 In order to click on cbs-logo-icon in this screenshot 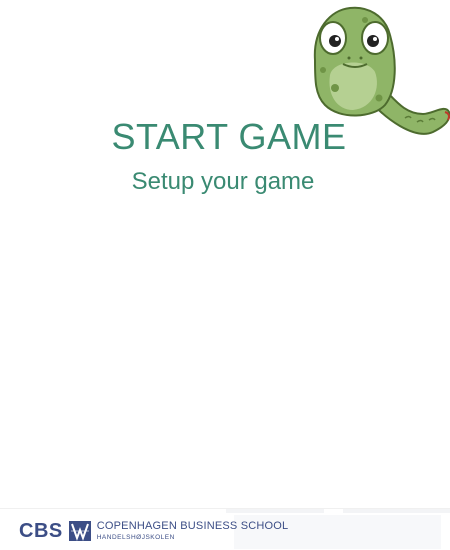, I will do `click(79, 531)`.